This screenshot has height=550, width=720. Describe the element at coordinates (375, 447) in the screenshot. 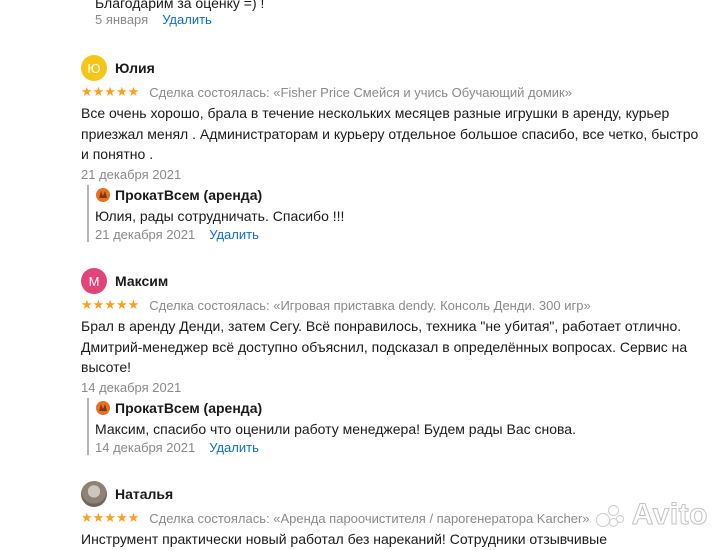

I see `reply-meta: 14 декабря 2021 Удалить` at that location.